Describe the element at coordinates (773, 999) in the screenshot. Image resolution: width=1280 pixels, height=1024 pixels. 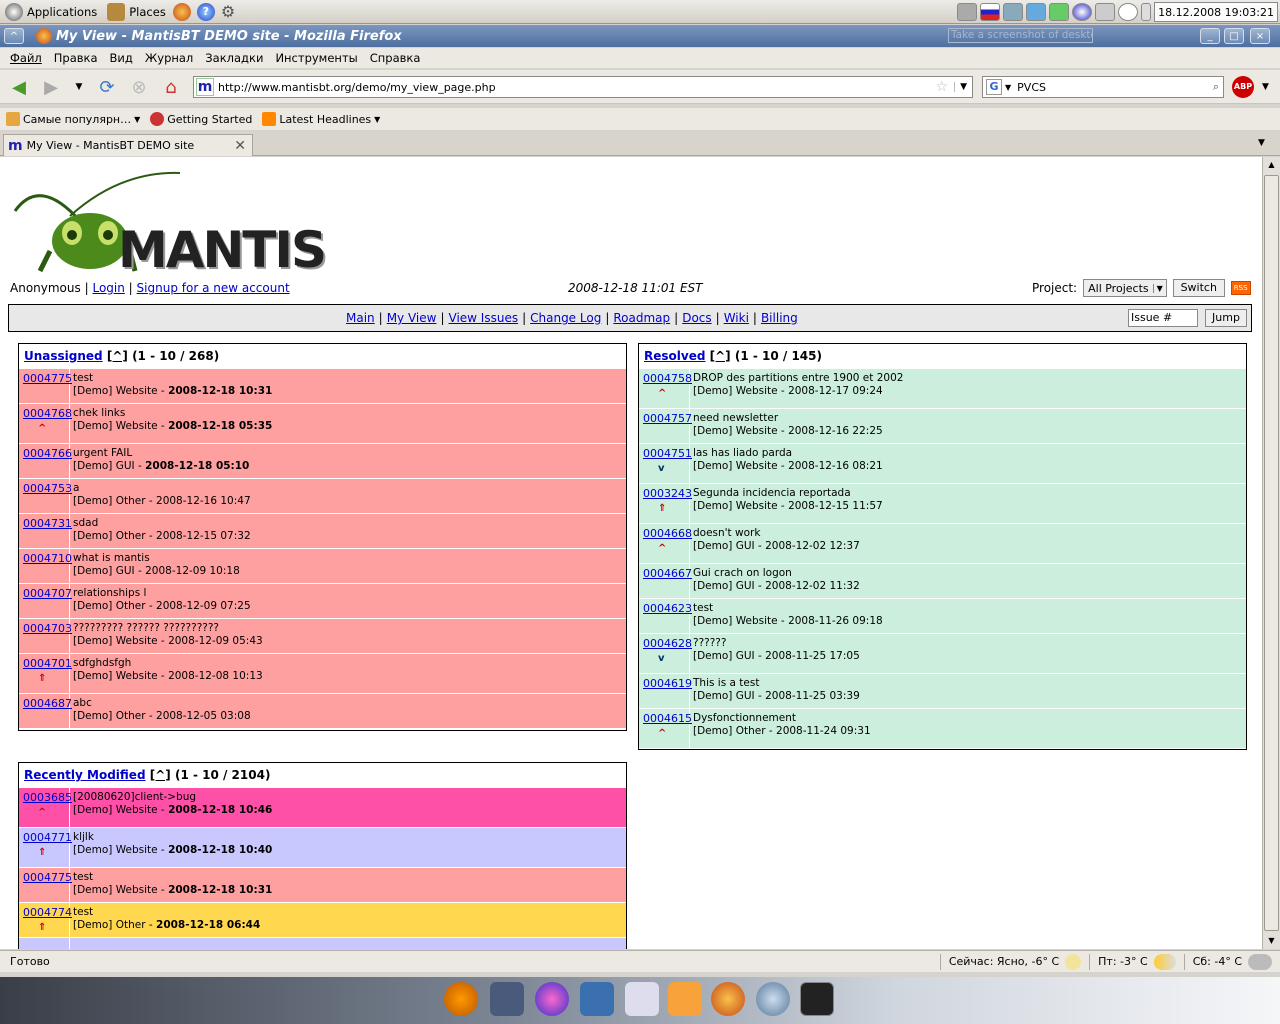
I see `network-globe-icon` at that location.